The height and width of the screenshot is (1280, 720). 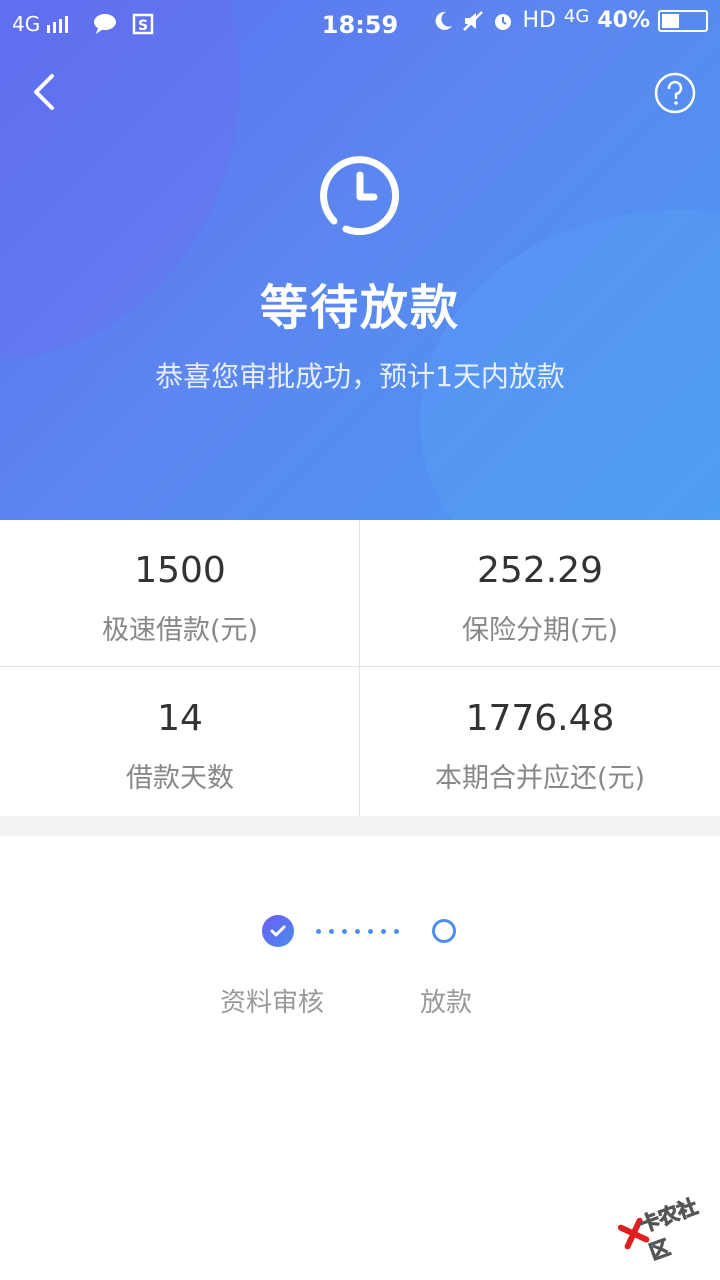 I want to click on step-done-indicator, so click(x=278, y=931).